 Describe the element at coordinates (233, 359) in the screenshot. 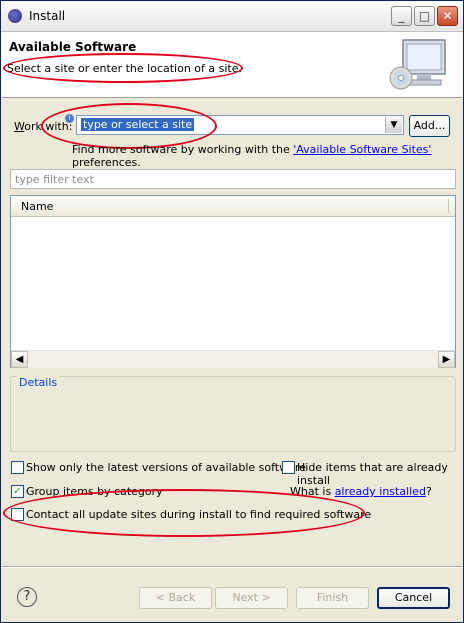

I see `horizontal-scrollbar: ◀ ▶` at that location.